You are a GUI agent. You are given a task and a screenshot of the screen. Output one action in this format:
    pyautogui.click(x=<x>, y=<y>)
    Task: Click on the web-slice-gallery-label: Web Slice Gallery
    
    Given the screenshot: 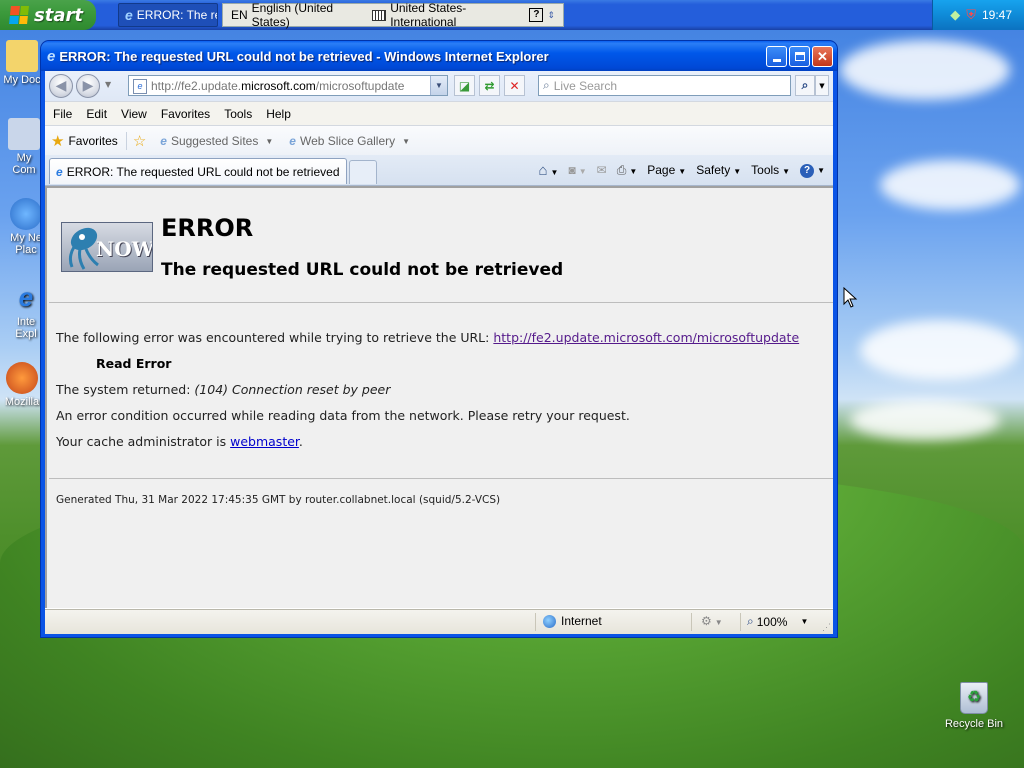 What is the action you would take?
    pyautogui.click(x=347, y=141)
    